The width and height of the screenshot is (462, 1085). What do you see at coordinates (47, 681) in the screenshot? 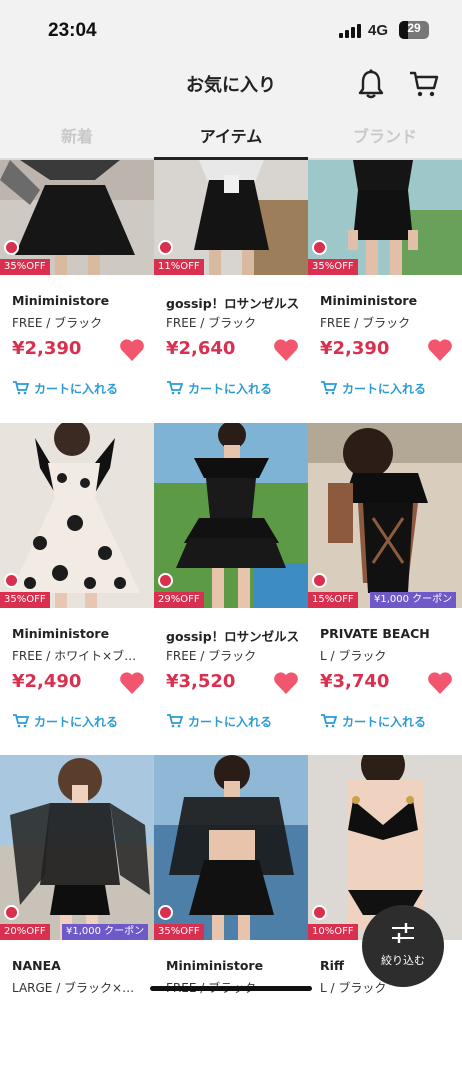
I see `product-price: ¥2,490` at bounding box center [47, 681].